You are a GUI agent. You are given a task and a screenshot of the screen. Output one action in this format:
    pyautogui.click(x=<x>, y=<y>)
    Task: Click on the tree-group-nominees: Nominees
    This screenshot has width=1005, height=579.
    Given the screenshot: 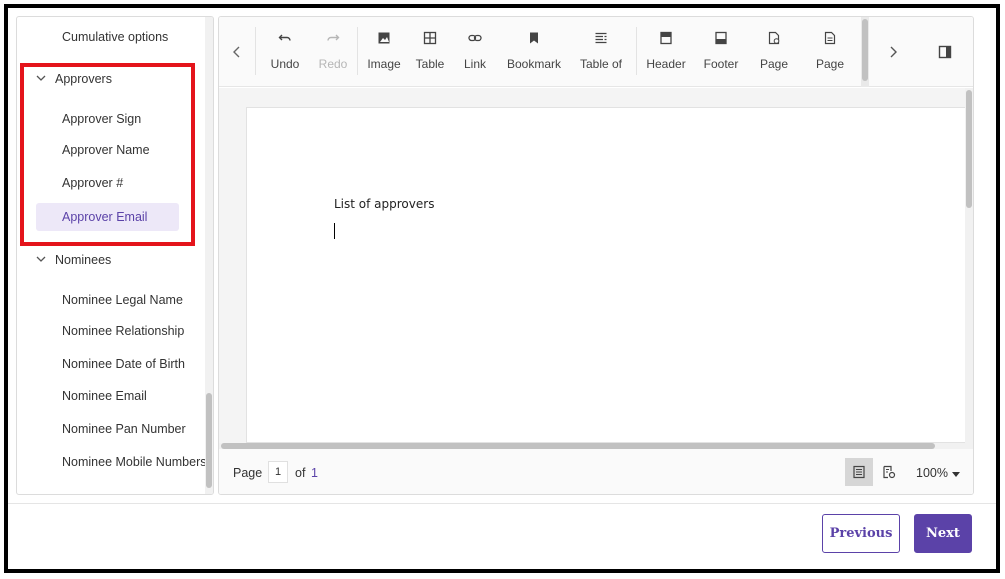 What is the action you would take?
    pyautogui.click(x=112, y=260)
    